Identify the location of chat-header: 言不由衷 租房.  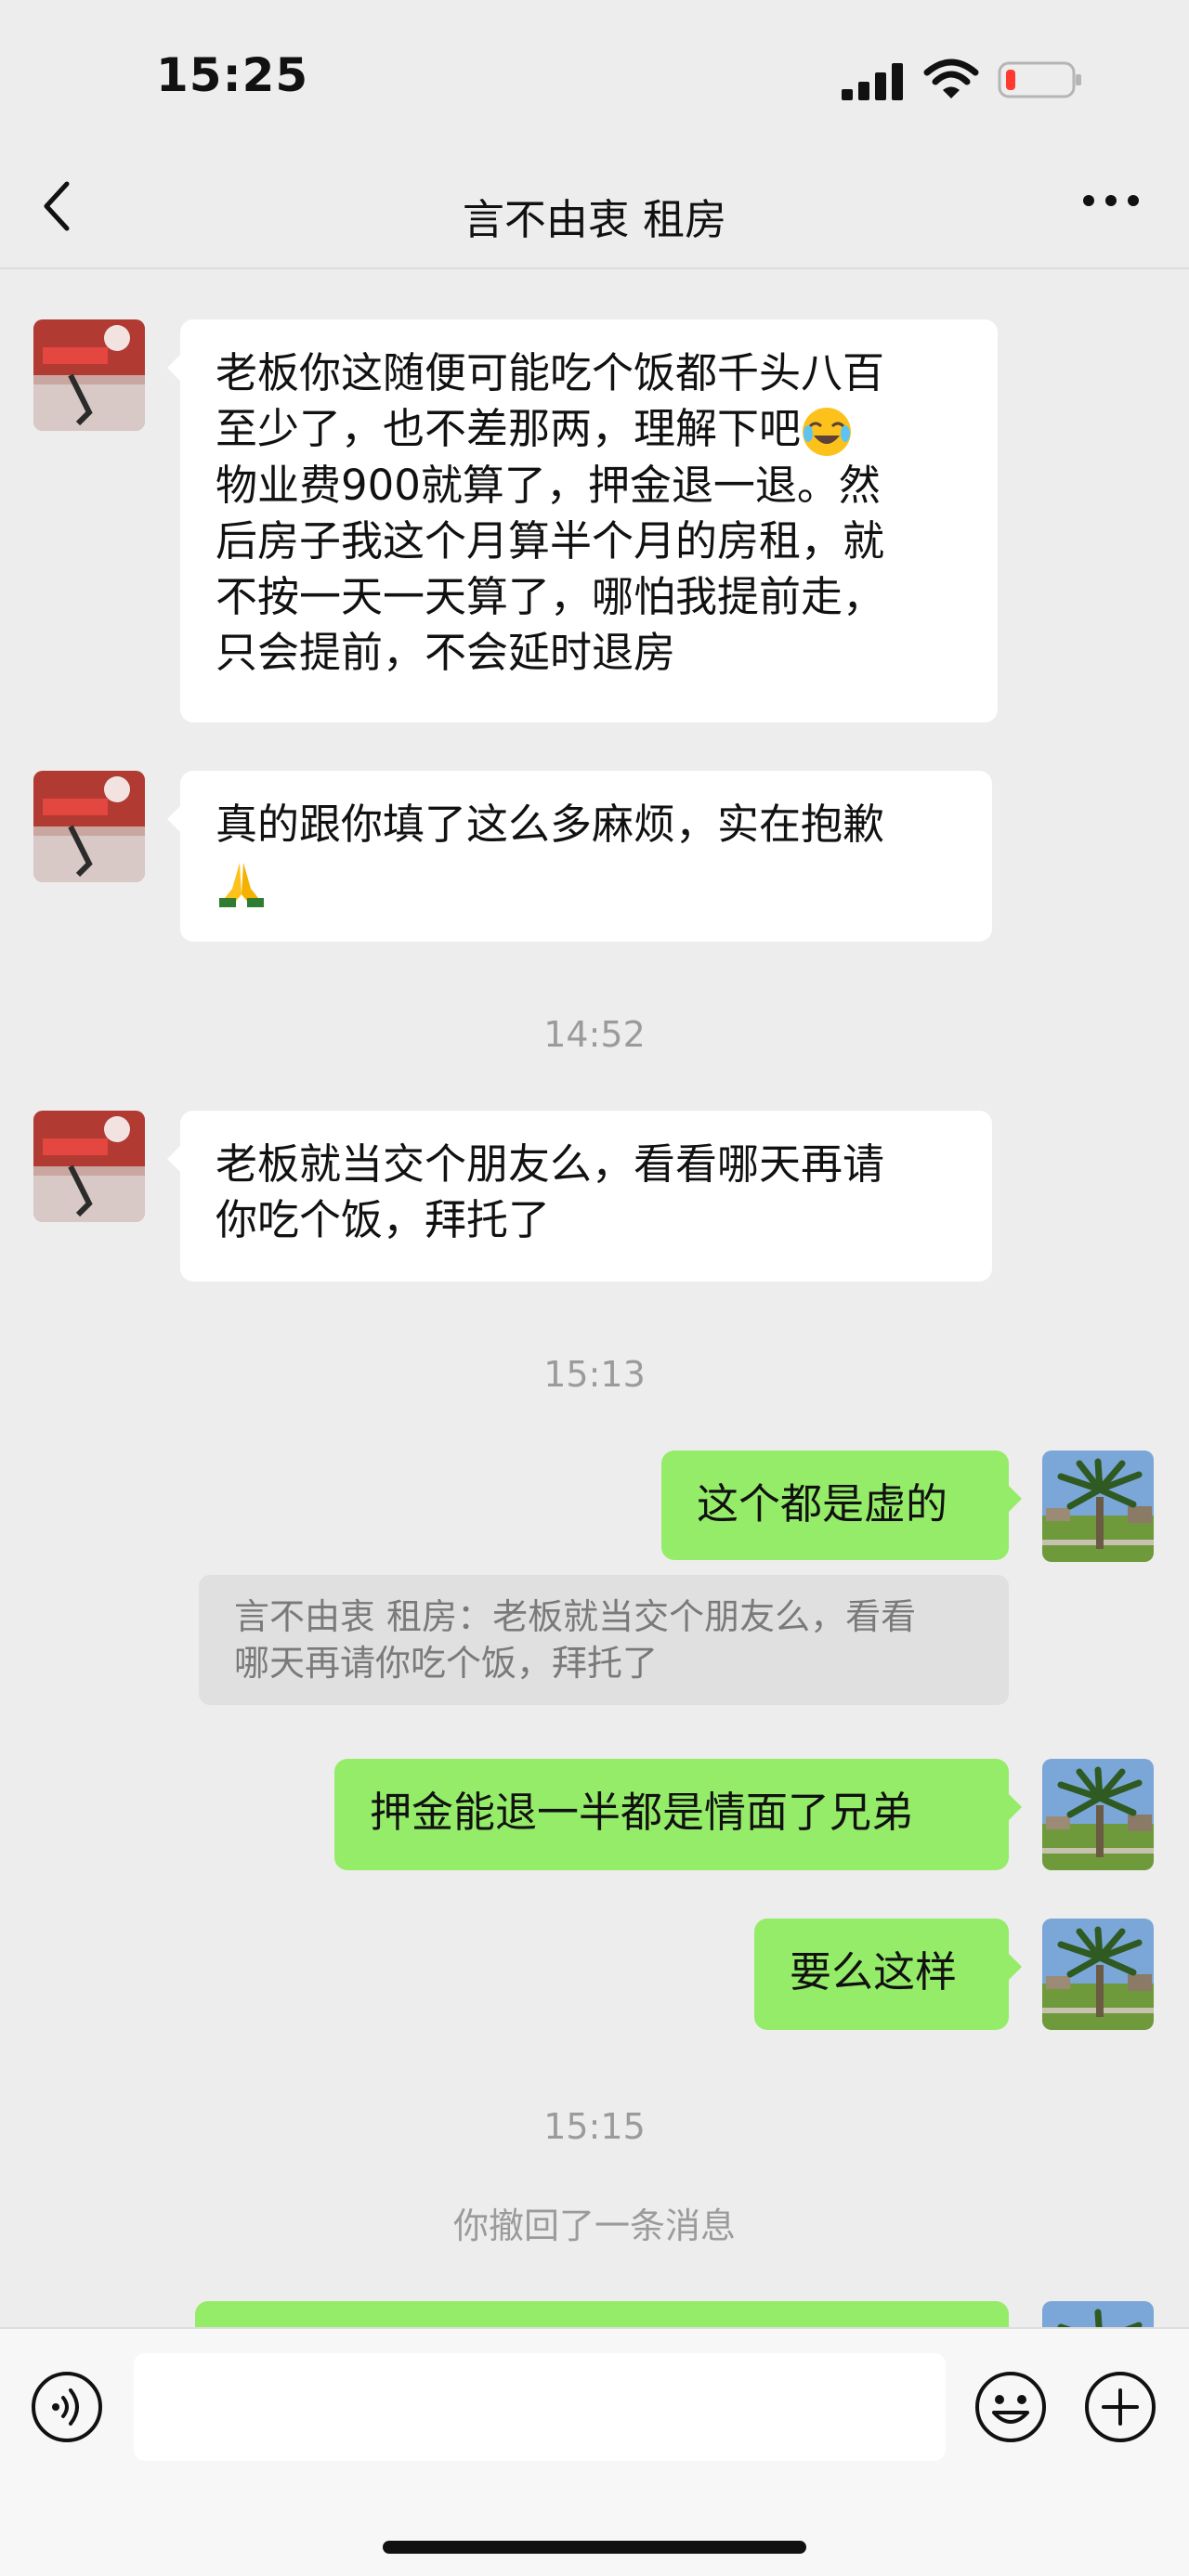
(594, 213).